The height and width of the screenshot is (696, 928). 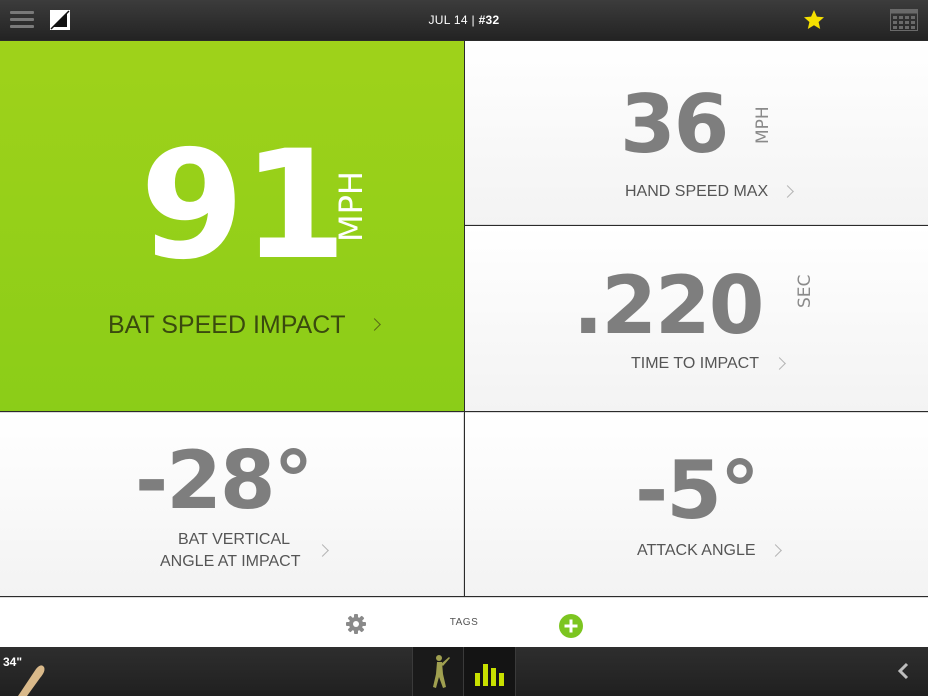 I want to click on swing-tab, so click(x=438, y=671).